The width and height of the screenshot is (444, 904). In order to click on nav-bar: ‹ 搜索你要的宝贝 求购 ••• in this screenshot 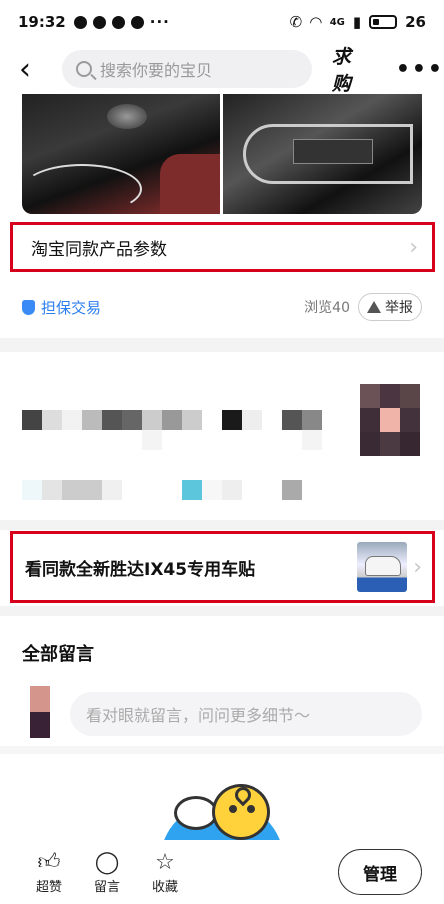, I will do `click(222, 69)`.